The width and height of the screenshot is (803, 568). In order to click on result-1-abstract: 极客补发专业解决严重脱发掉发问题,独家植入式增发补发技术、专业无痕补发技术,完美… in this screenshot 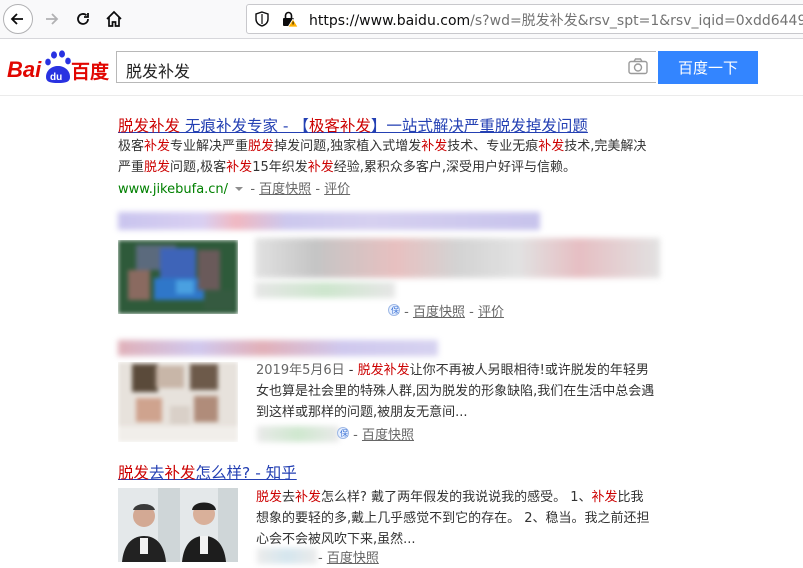, I will do `click(388, 157)`.